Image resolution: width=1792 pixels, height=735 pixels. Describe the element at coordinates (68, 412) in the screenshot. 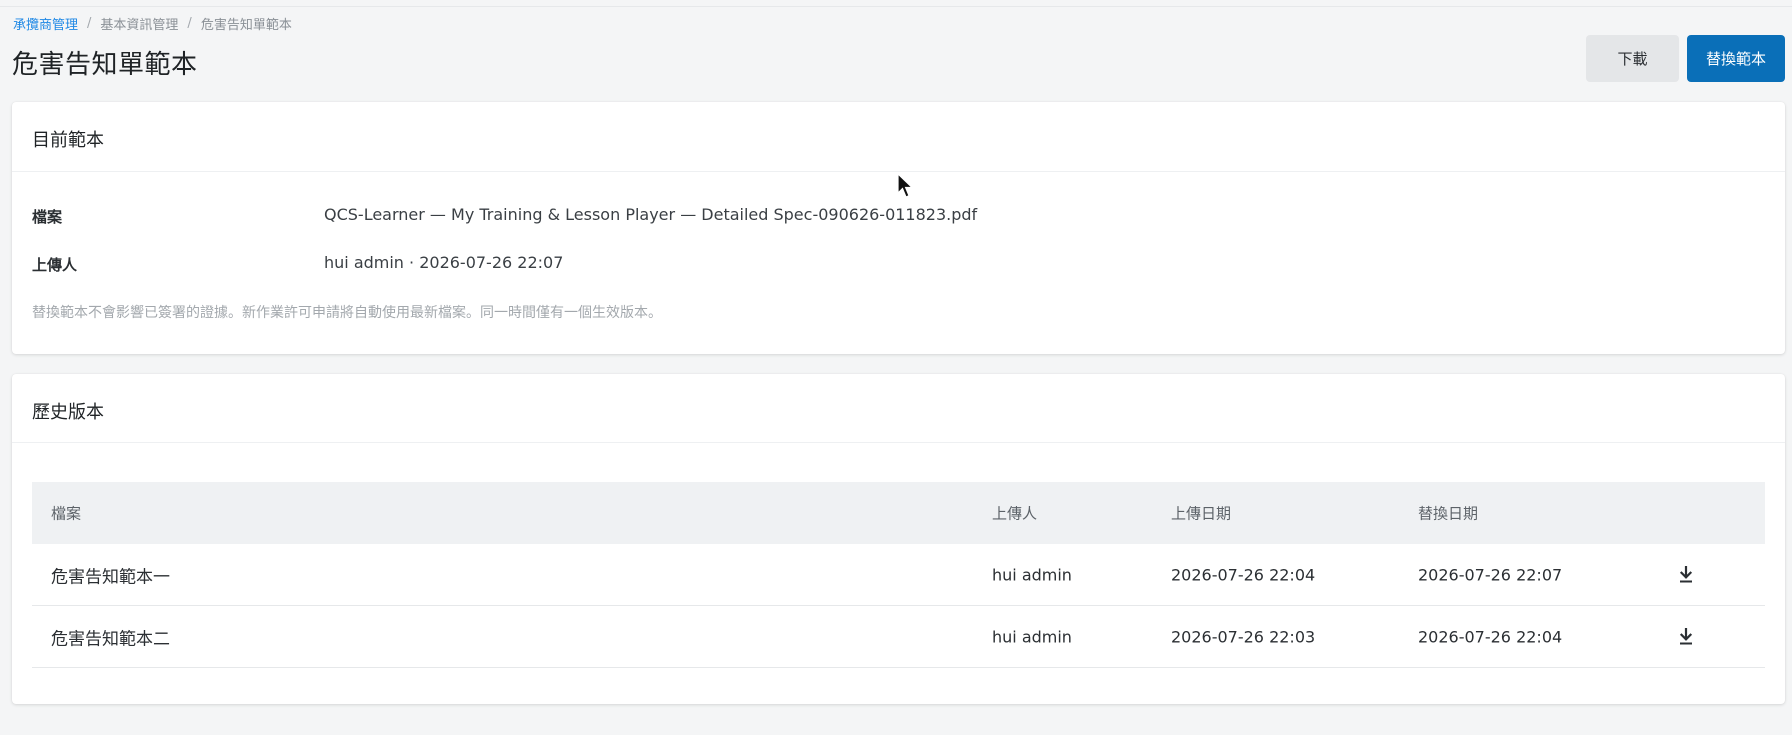

I see `history-title: 歷史版本` at that location.